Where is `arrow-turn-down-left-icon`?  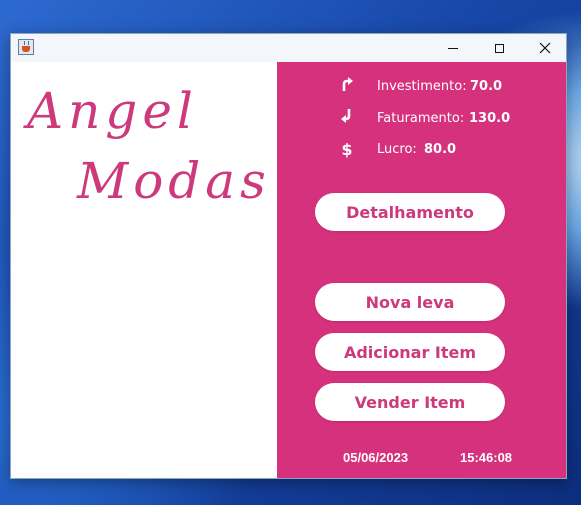 arrow-turn-down-left-icon is located at coordinates (347, 118).